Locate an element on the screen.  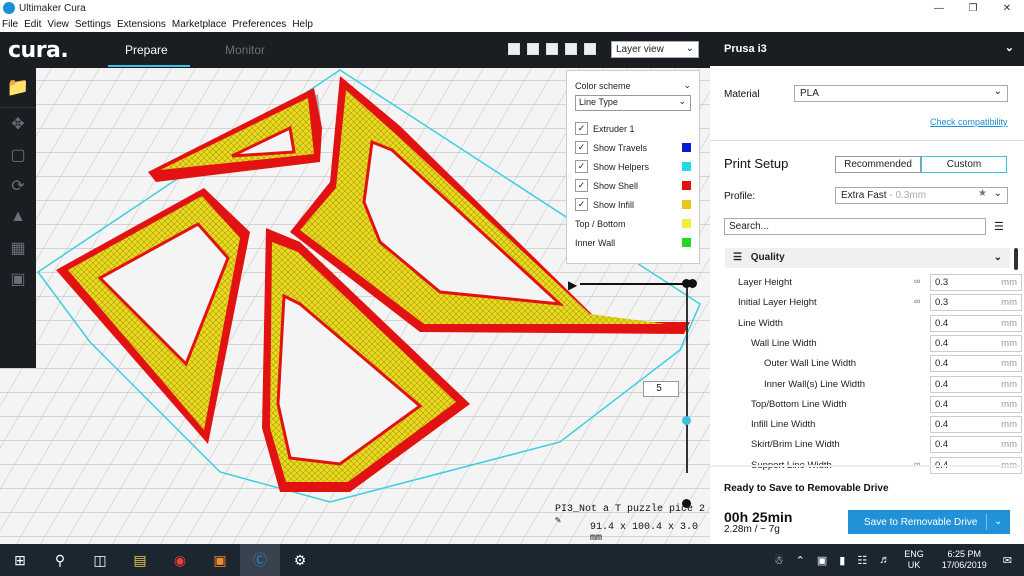
front-view-icon is located at coordinates (533, 49).